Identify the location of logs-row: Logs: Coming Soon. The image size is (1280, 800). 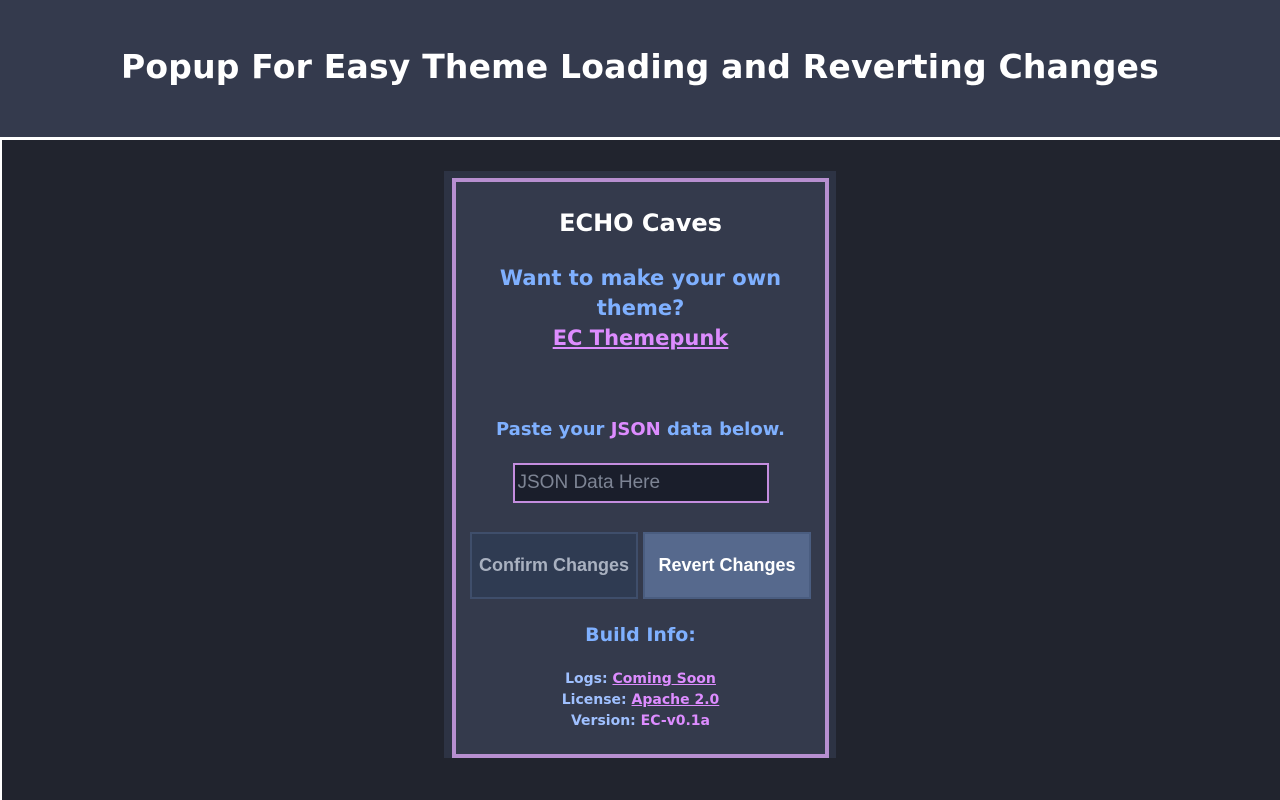
(640, 679).